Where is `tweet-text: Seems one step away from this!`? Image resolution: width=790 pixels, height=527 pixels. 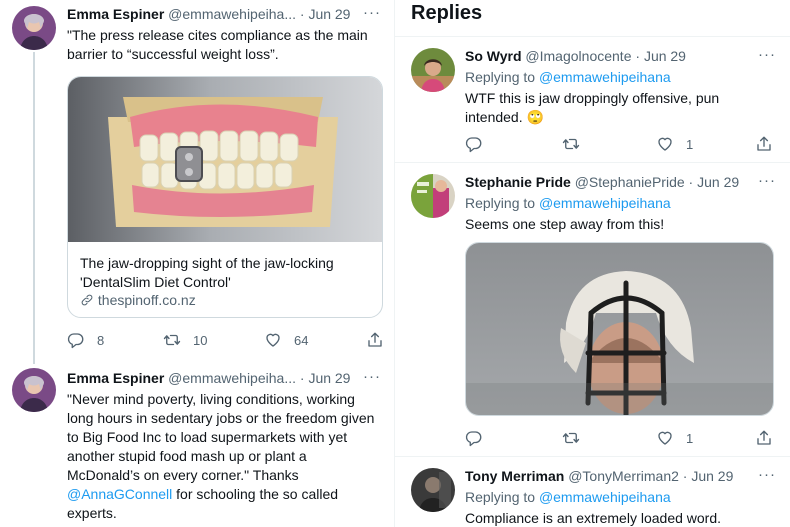
tweet-text: Seems one step away from this! is located at coordinates (565, 224).